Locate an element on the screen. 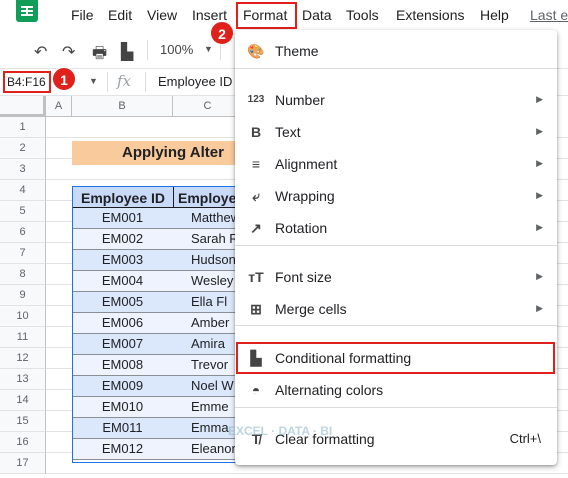 The height and width of the screenshot is (478, 568). redo-icon: ↷ is located at coordinates (68, 52).